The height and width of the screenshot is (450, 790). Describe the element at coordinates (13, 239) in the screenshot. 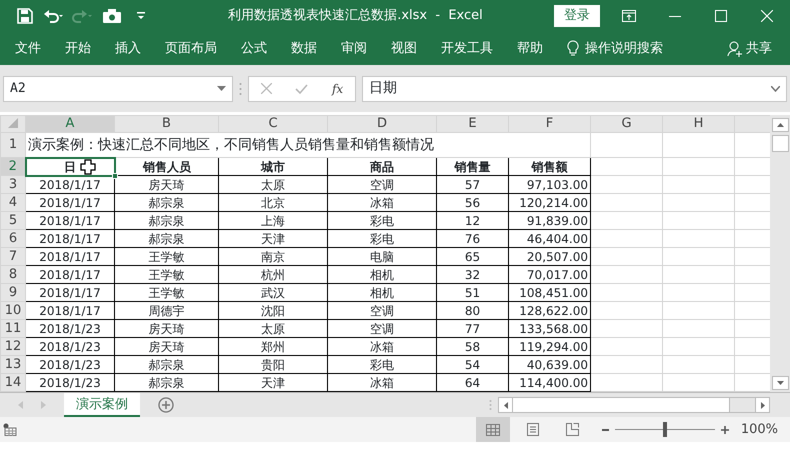

I see `row-header: 6` at that location.